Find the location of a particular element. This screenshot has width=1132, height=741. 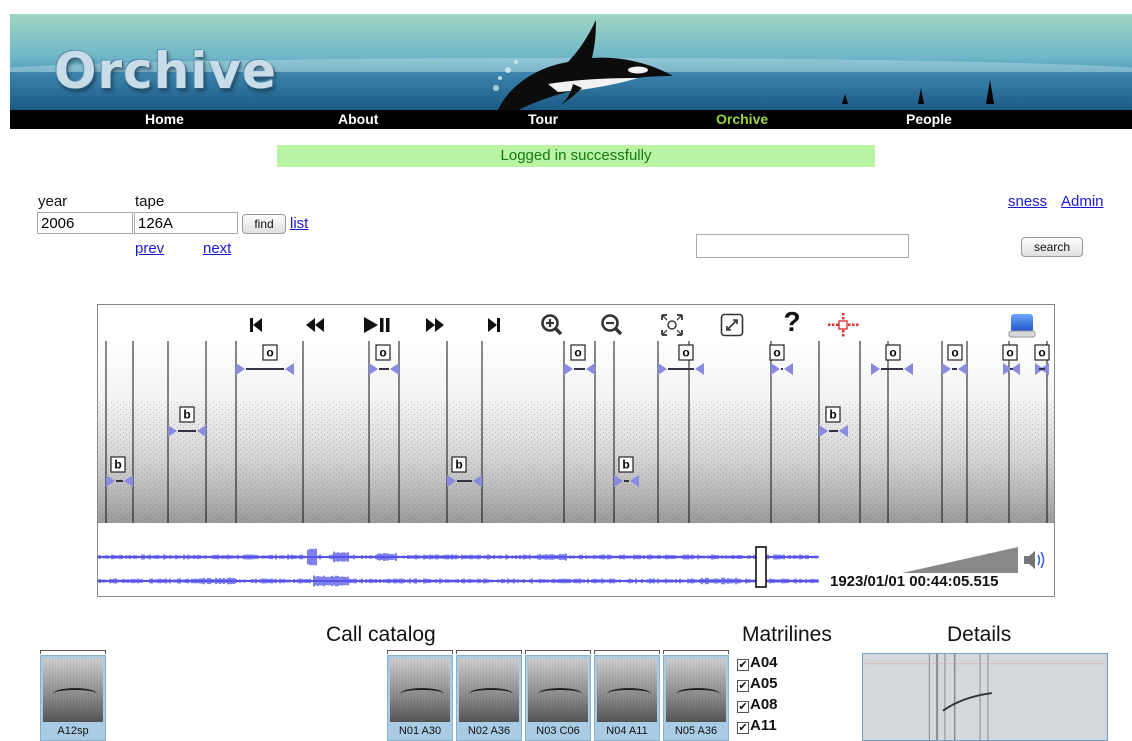

catalog-item-label: N03 C06 is located at coordinates (558, 731).